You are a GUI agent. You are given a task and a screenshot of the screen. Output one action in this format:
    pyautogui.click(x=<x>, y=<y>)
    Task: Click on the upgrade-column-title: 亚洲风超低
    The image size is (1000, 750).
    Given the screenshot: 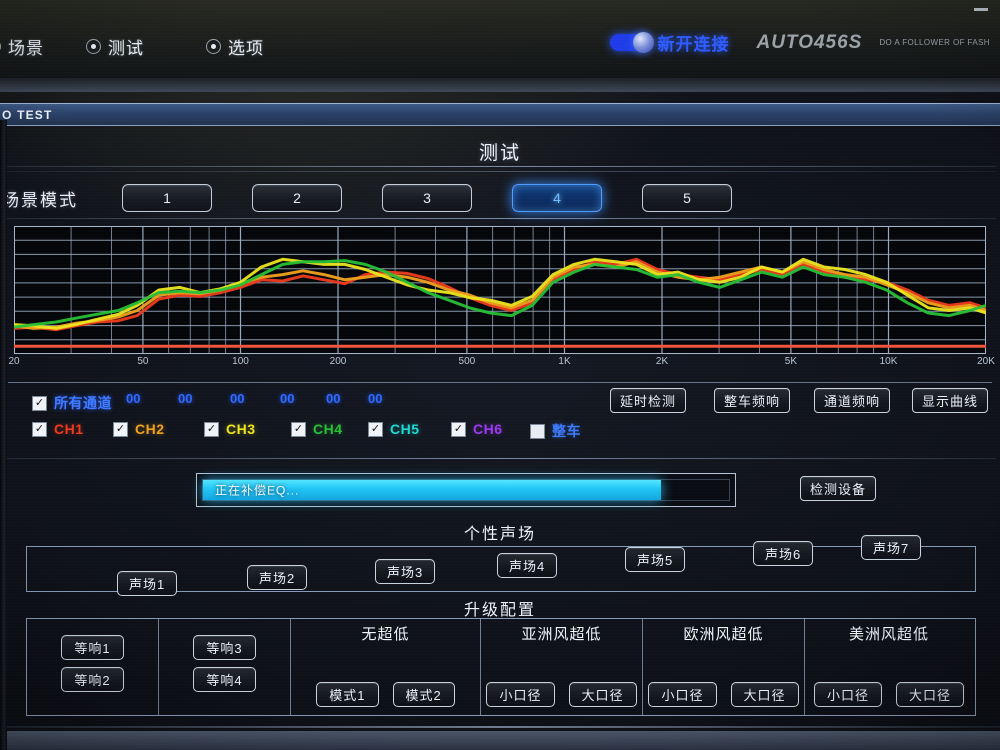 What is the action you would take?
    pyautogui.click(x=561, y=634)
    